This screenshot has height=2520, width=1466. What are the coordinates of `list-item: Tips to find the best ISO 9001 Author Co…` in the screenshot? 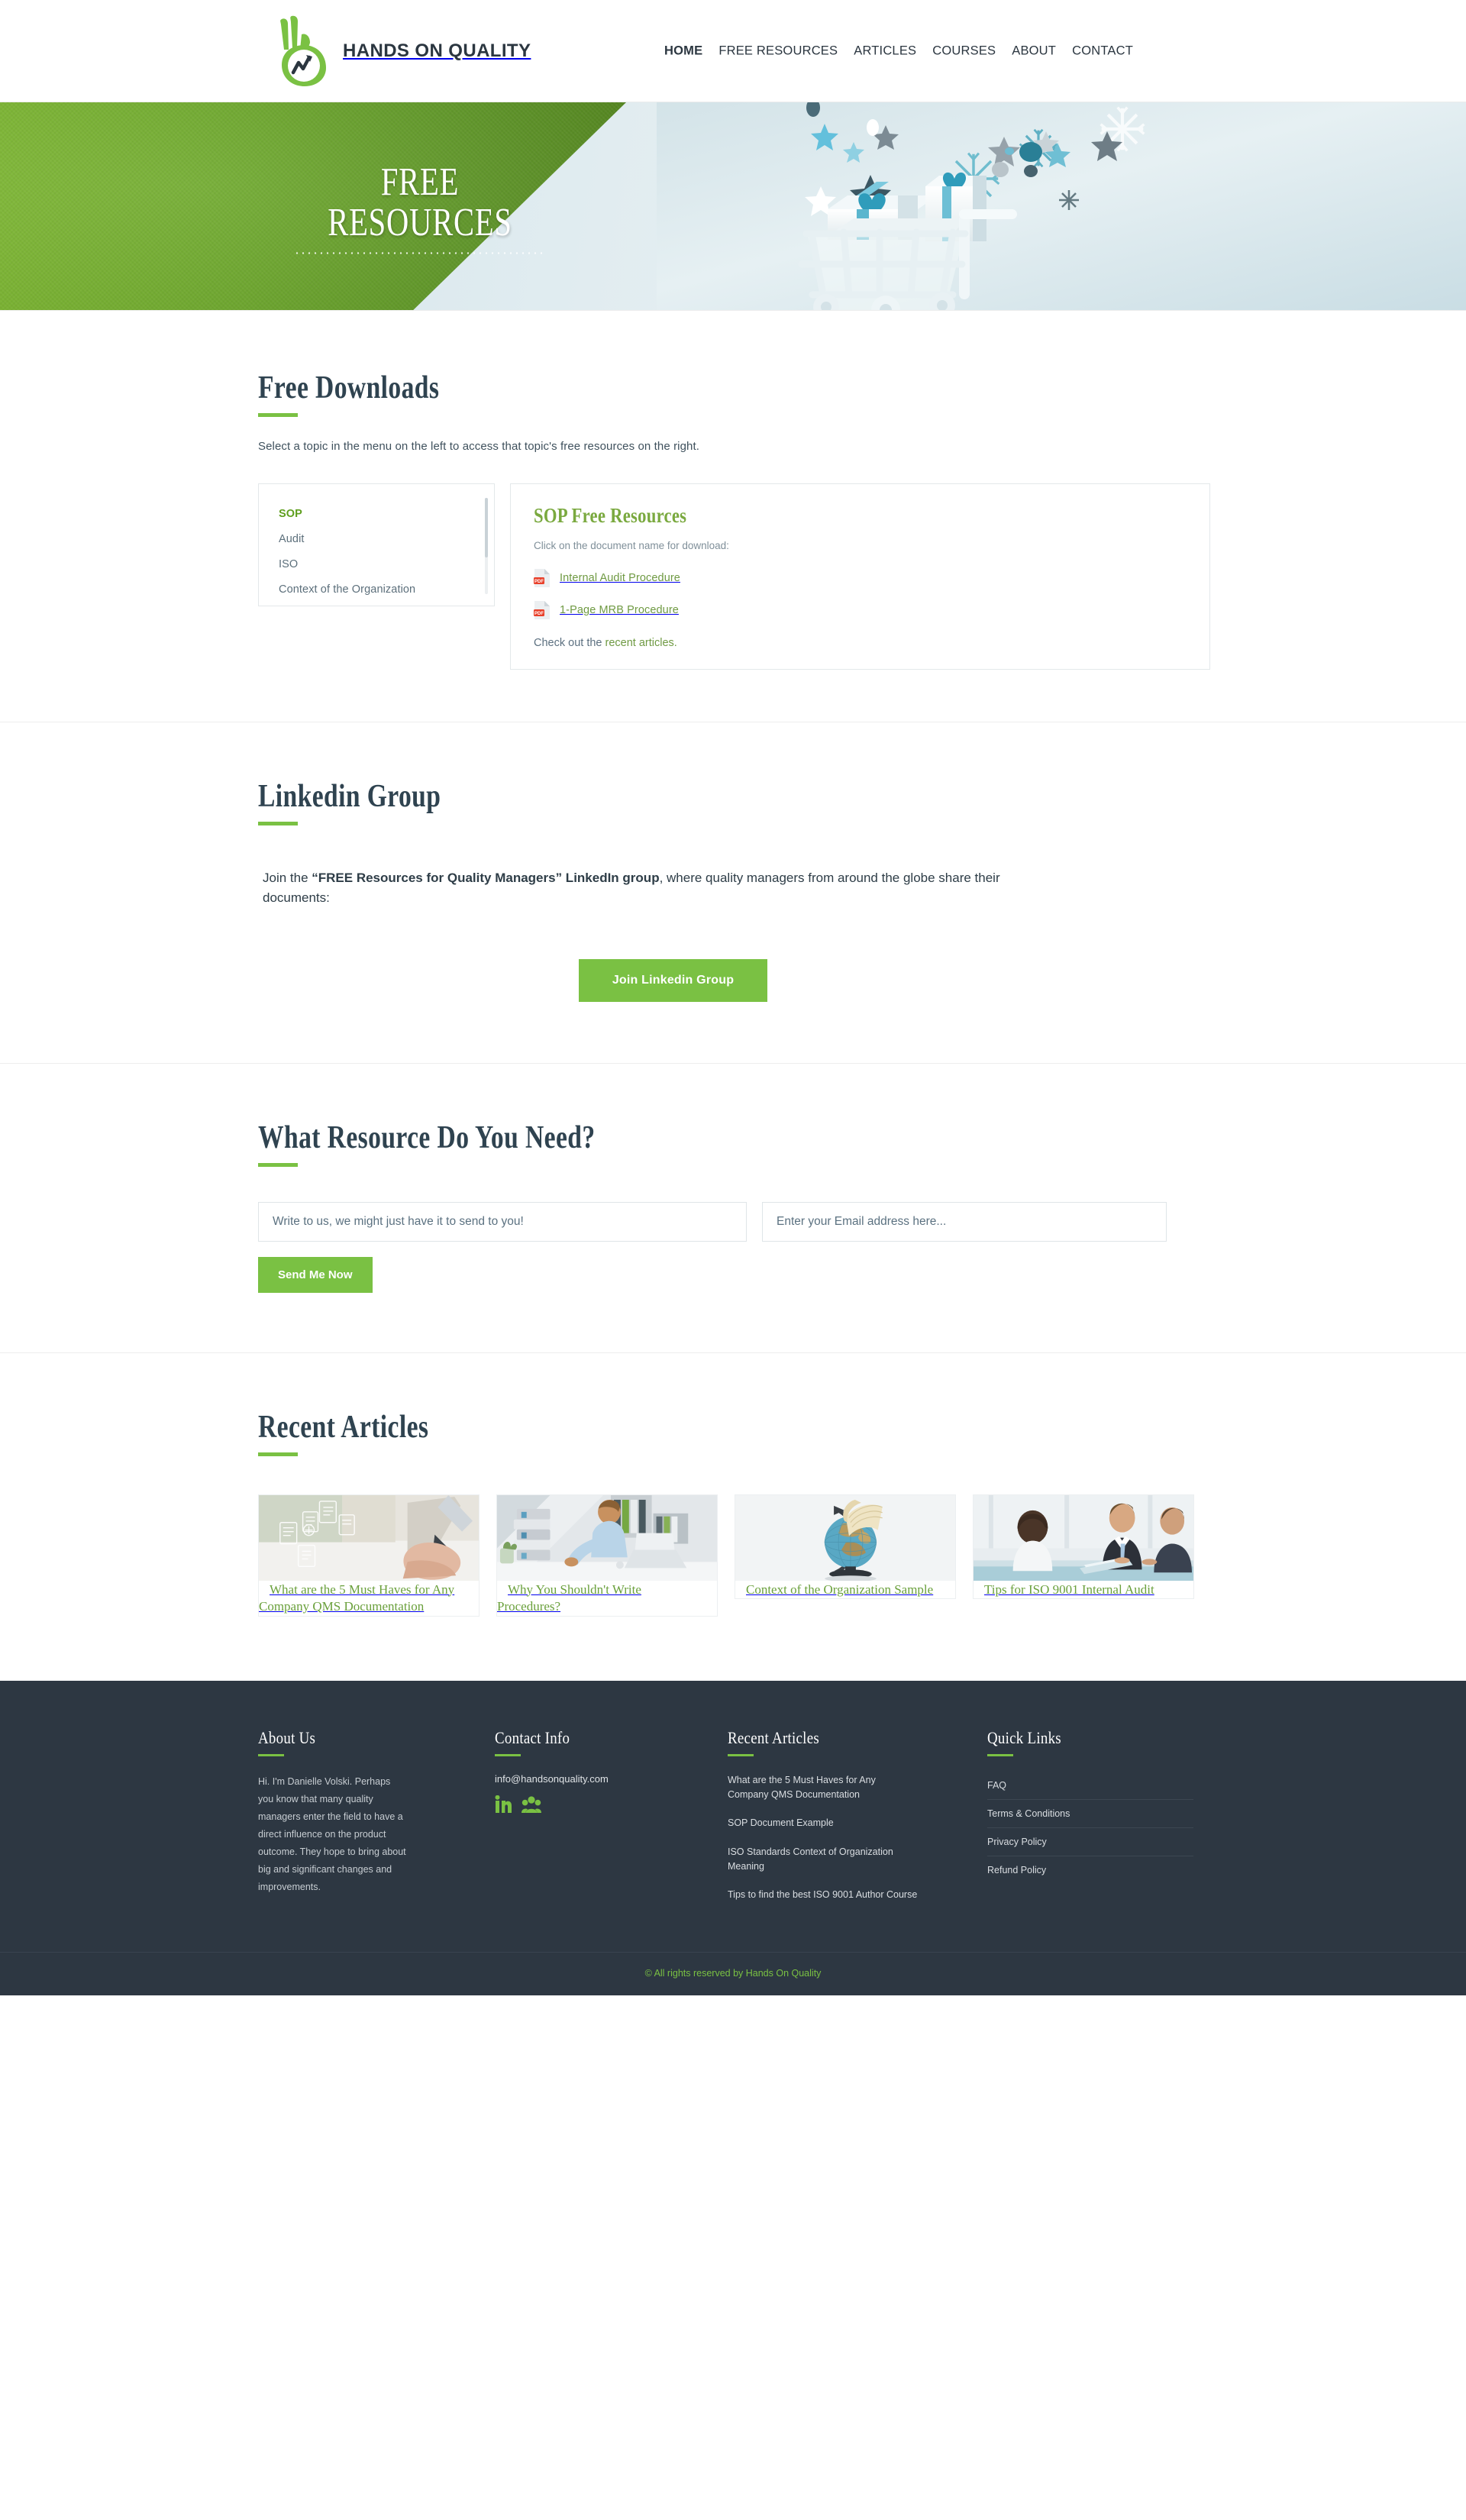 It's located at (857, 1895).